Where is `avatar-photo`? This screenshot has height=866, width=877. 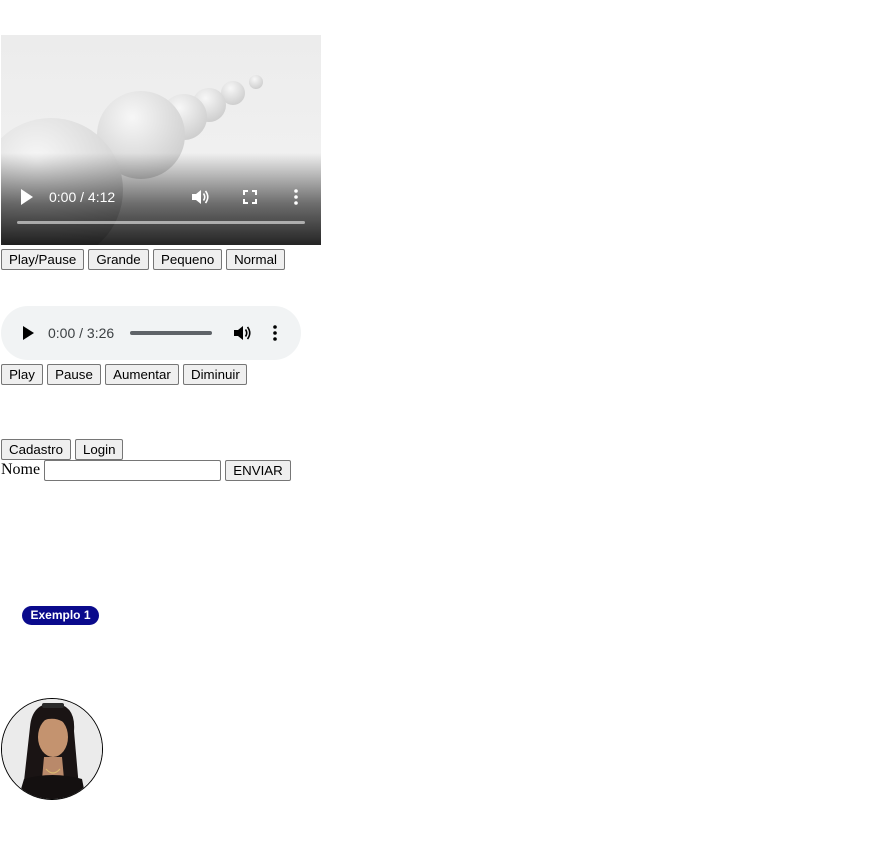
avatar-photo is located at coordinates (52, 749).